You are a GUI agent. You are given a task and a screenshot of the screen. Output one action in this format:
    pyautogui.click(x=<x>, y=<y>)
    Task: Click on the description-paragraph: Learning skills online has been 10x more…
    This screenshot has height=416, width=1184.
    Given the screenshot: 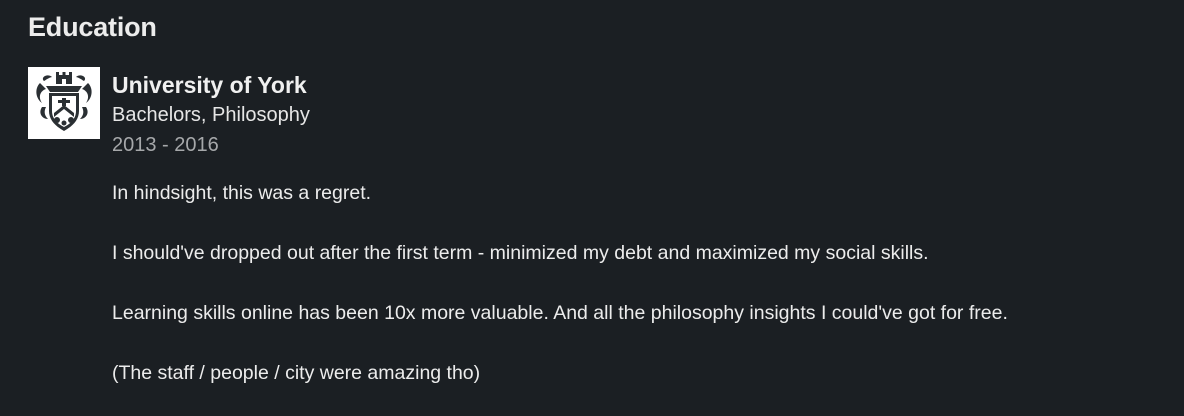 What is the action you would take?
    pyautogui.click(x=560, y=313)
    